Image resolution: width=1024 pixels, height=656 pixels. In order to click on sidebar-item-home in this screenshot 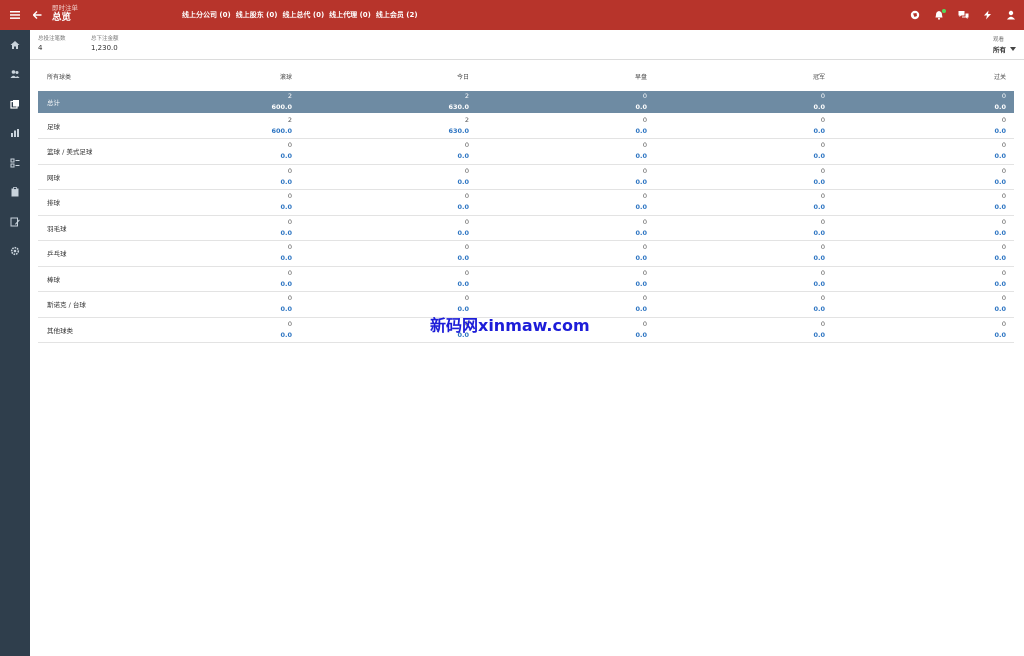, I will do `click(15, 45)`.